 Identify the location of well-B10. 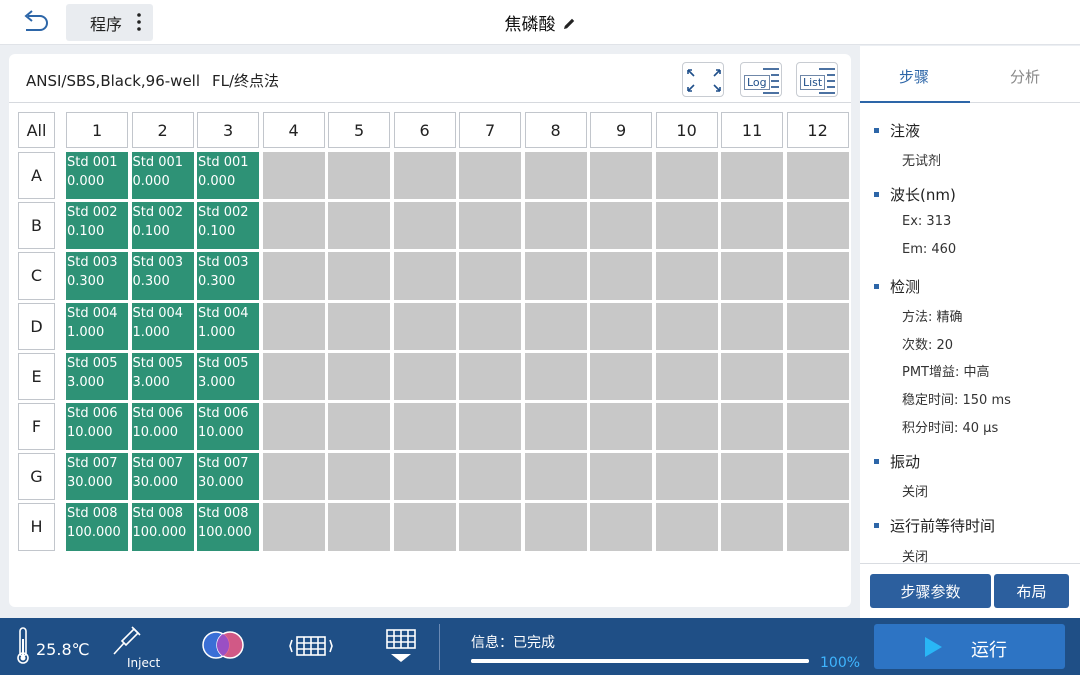
(686, 226).